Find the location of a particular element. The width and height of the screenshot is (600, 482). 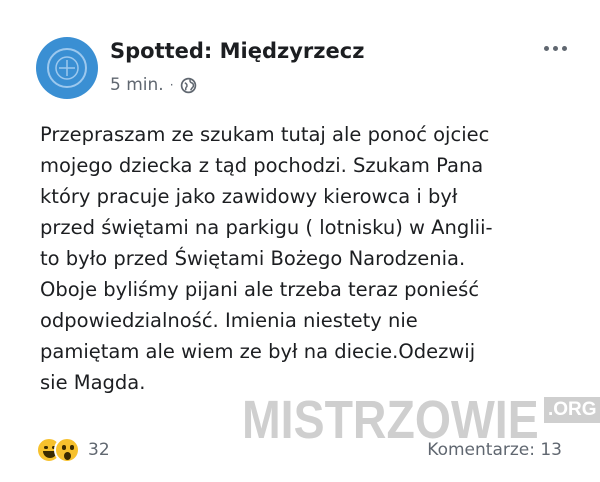

more-options-button is located at coordinates (555, 48).